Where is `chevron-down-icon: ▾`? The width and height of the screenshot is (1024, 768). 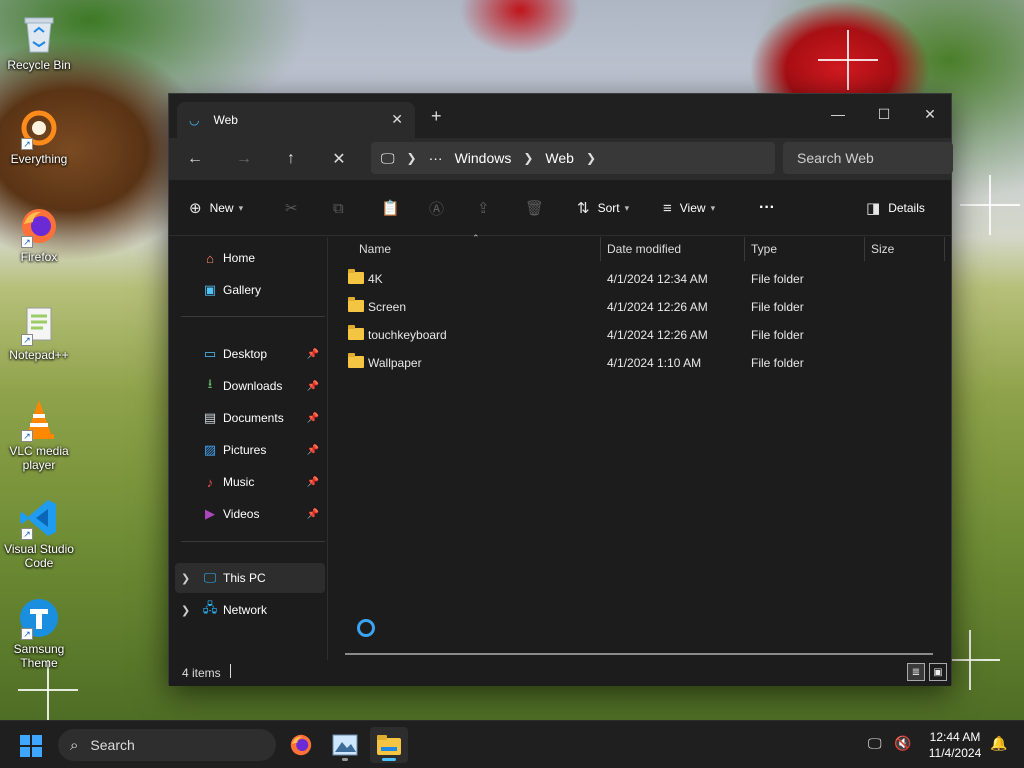 chevron-down-icon: ▾ is located at coordinates (713, 207).